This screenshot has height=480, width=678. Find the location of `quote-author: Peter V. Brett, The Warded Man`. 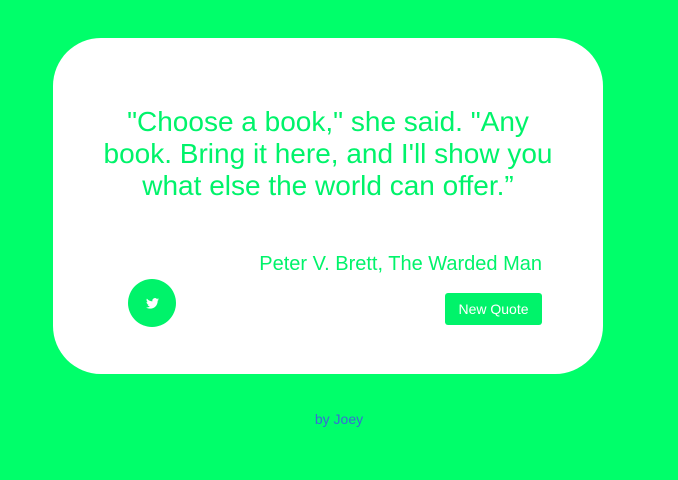

quote-author: Peter V. Brett, The Warded Man is located at coordinates (400, 264).